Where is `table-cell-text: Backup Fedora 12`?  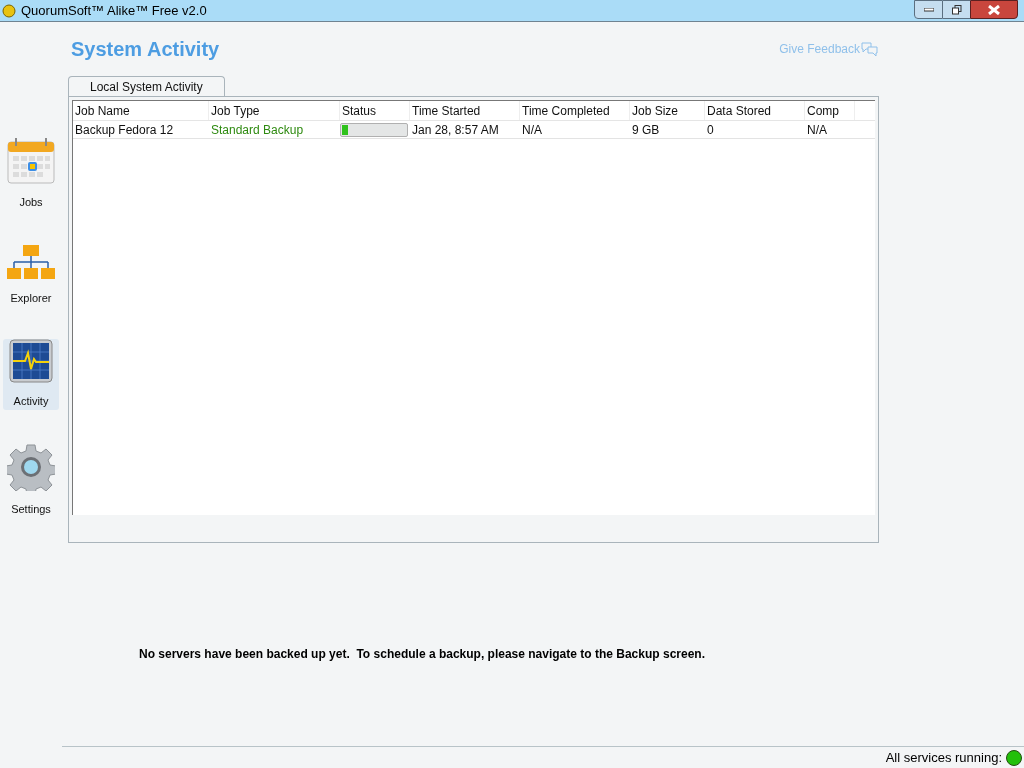
table-cell-text: Backup Fedora 12 is located at coordinates (124, 129).